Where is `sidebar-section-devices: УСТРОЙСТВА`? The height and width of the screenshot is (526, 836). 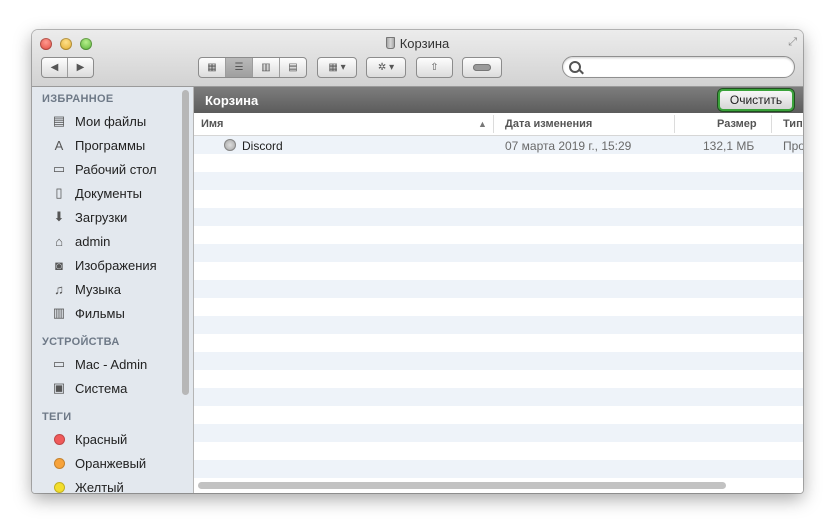 sidebar-section-devices: УСТРОЙСТВА is located at coordinates (81, 342).